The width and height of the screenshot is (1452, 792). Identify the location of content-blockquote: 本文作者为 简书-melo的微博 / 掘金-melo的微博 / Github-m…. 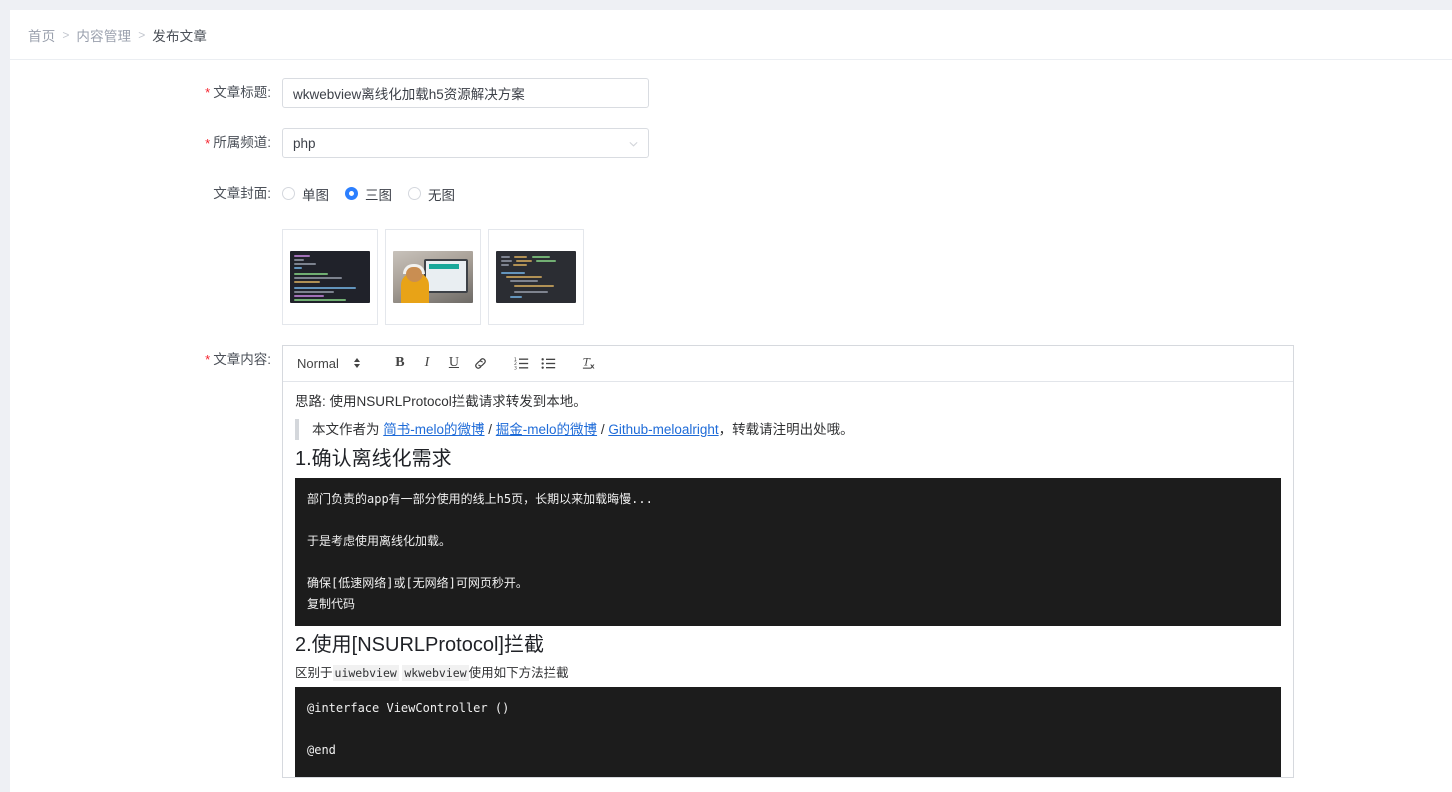
(788, 429).